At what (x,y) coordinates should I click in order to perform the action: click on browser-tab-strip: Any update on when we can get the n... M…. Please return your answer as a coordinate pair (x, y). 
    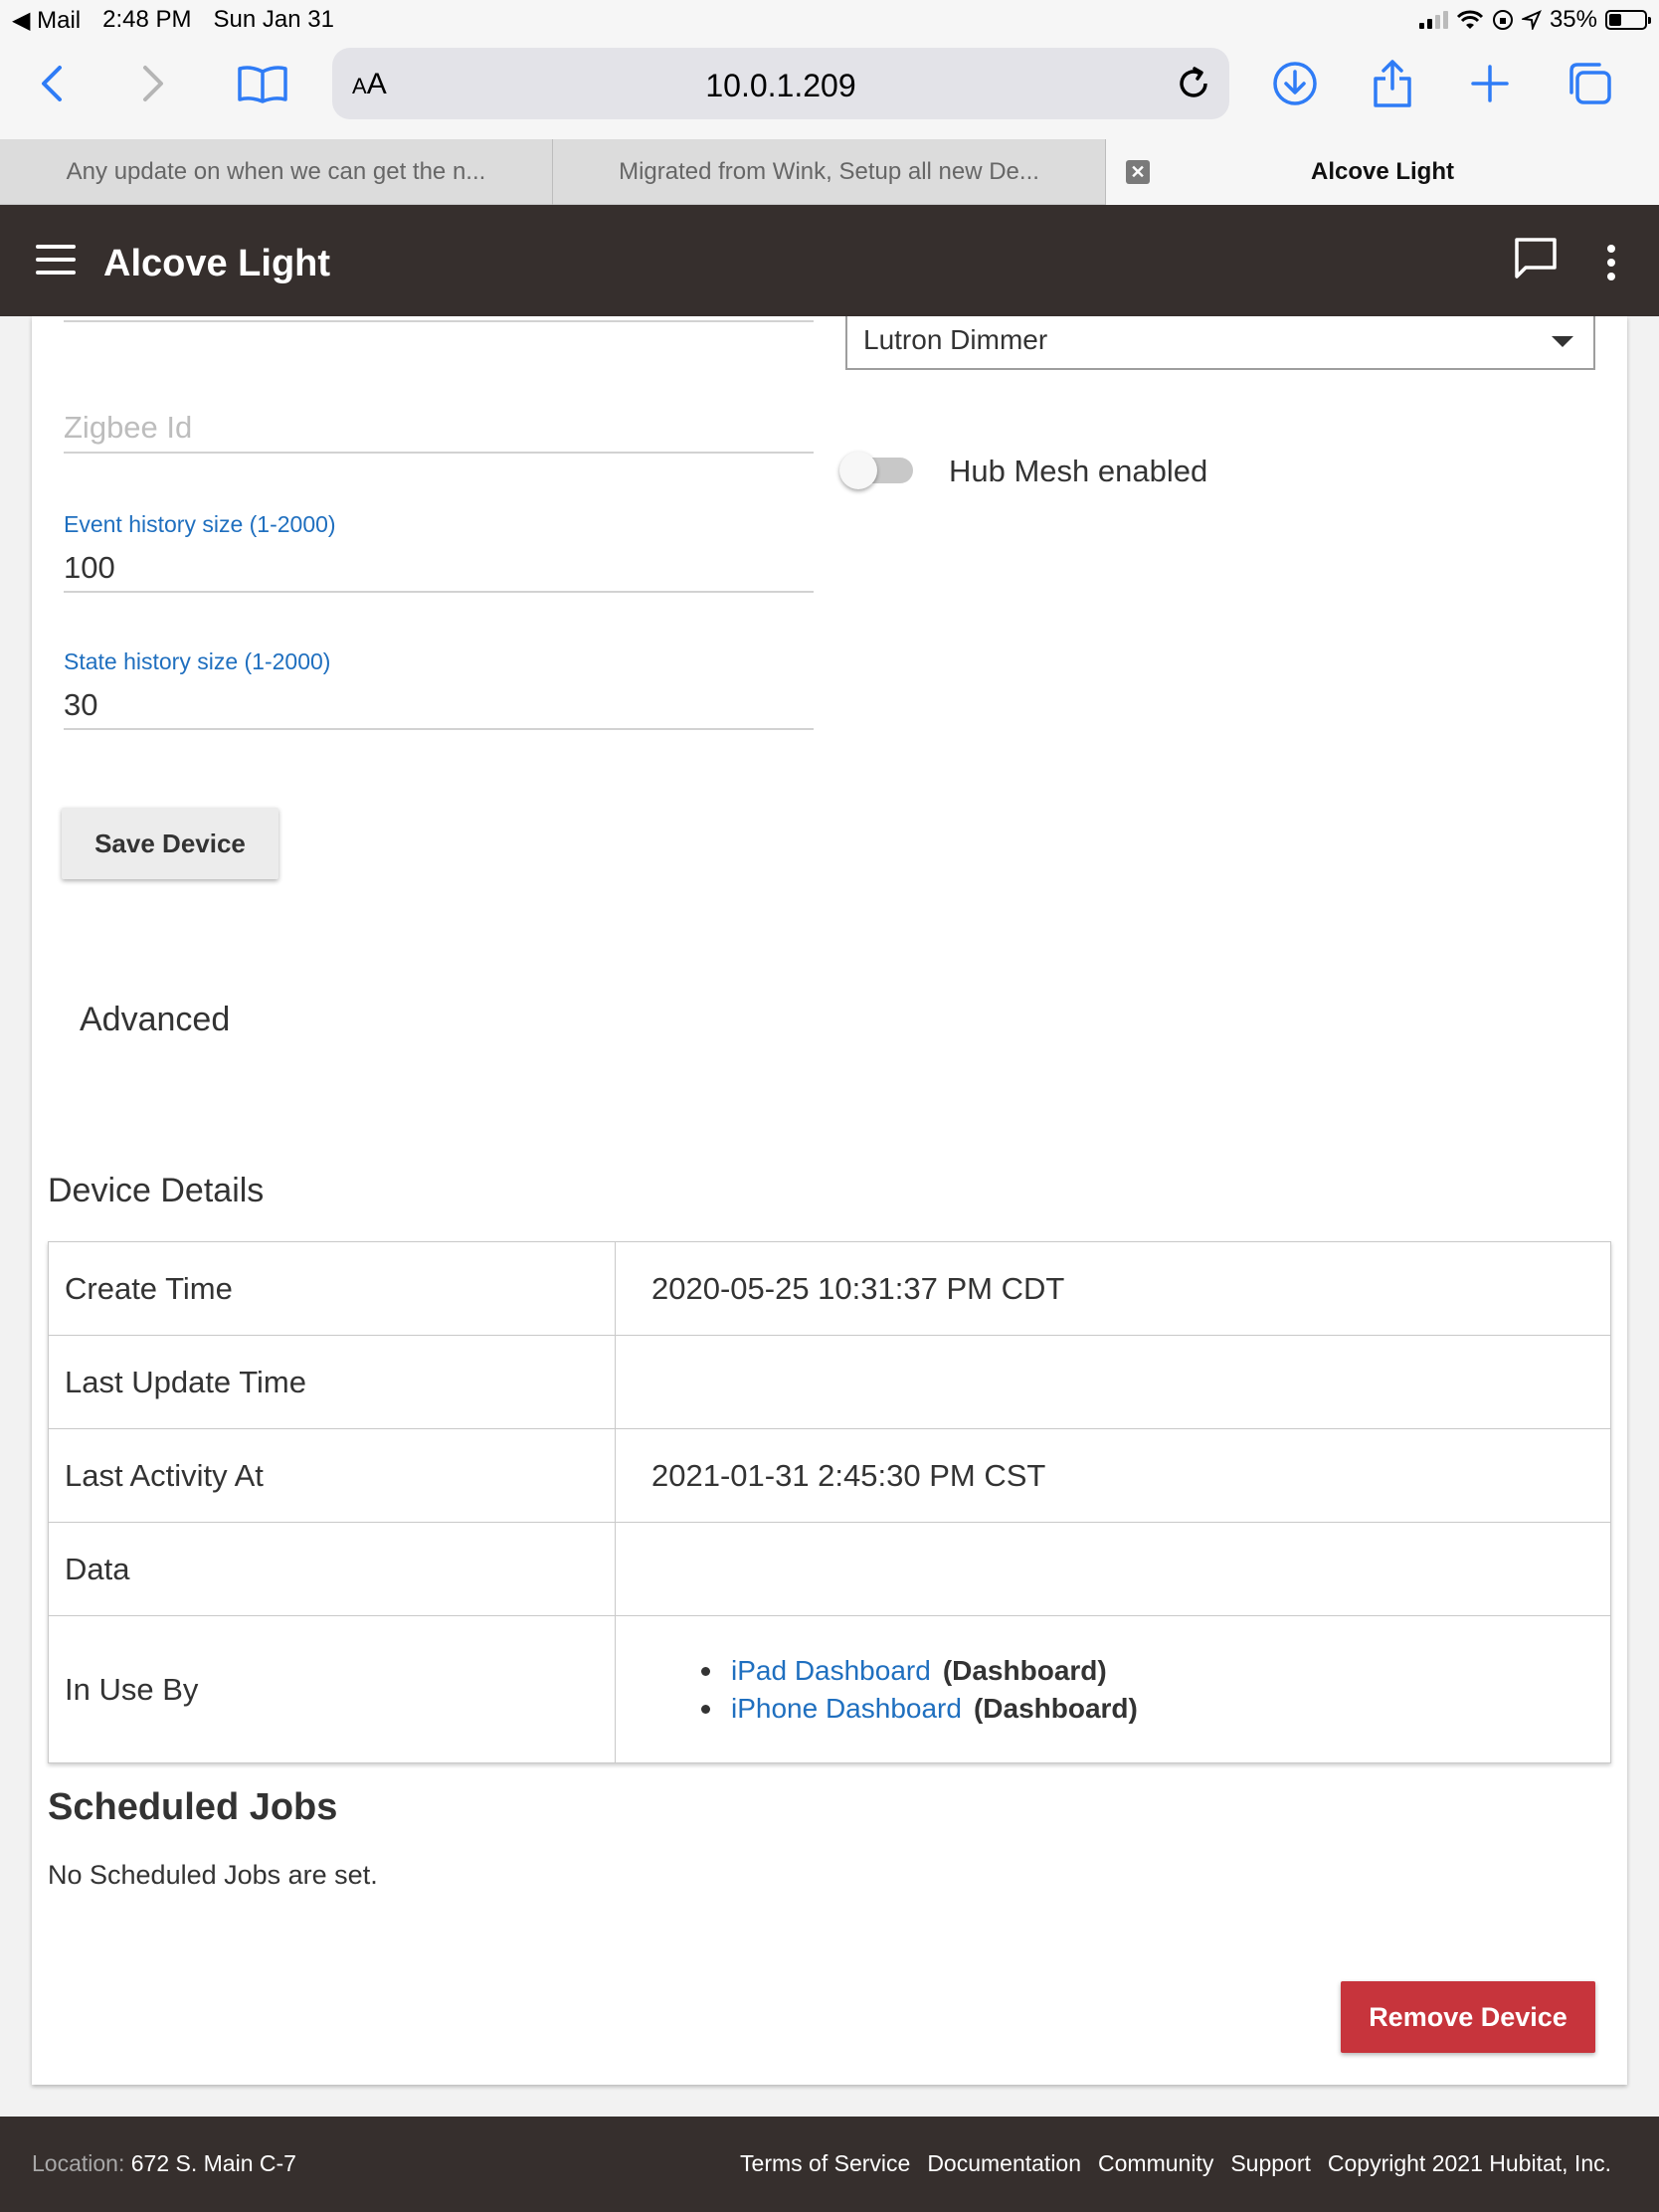
    Looking at the image, I should click on (829, 172).